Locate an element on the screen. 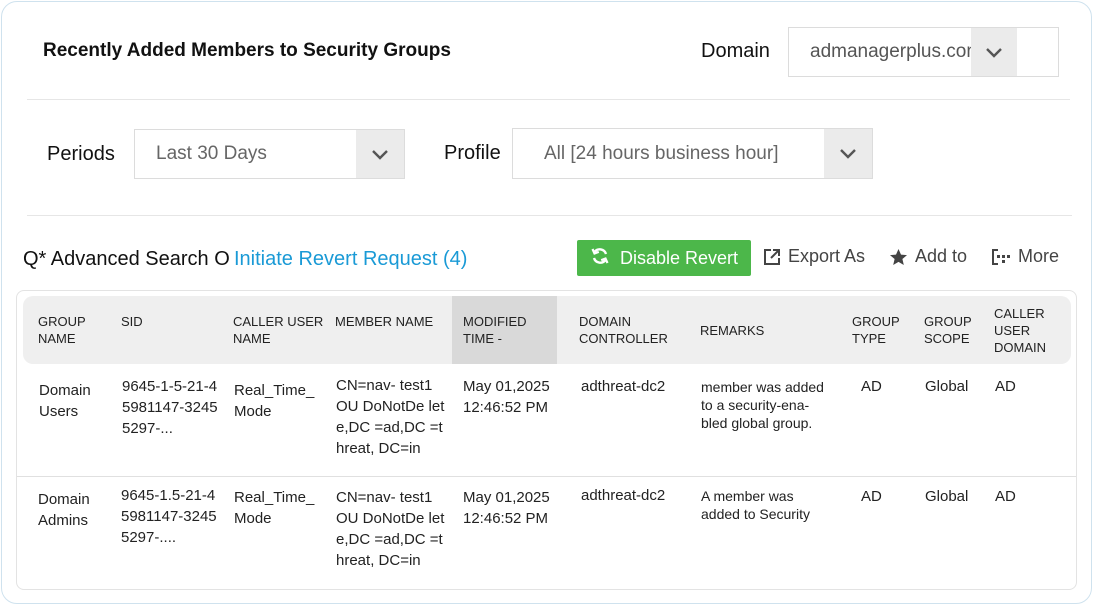  cell-group-name: Domain Users is located at coordinates (65, 401).